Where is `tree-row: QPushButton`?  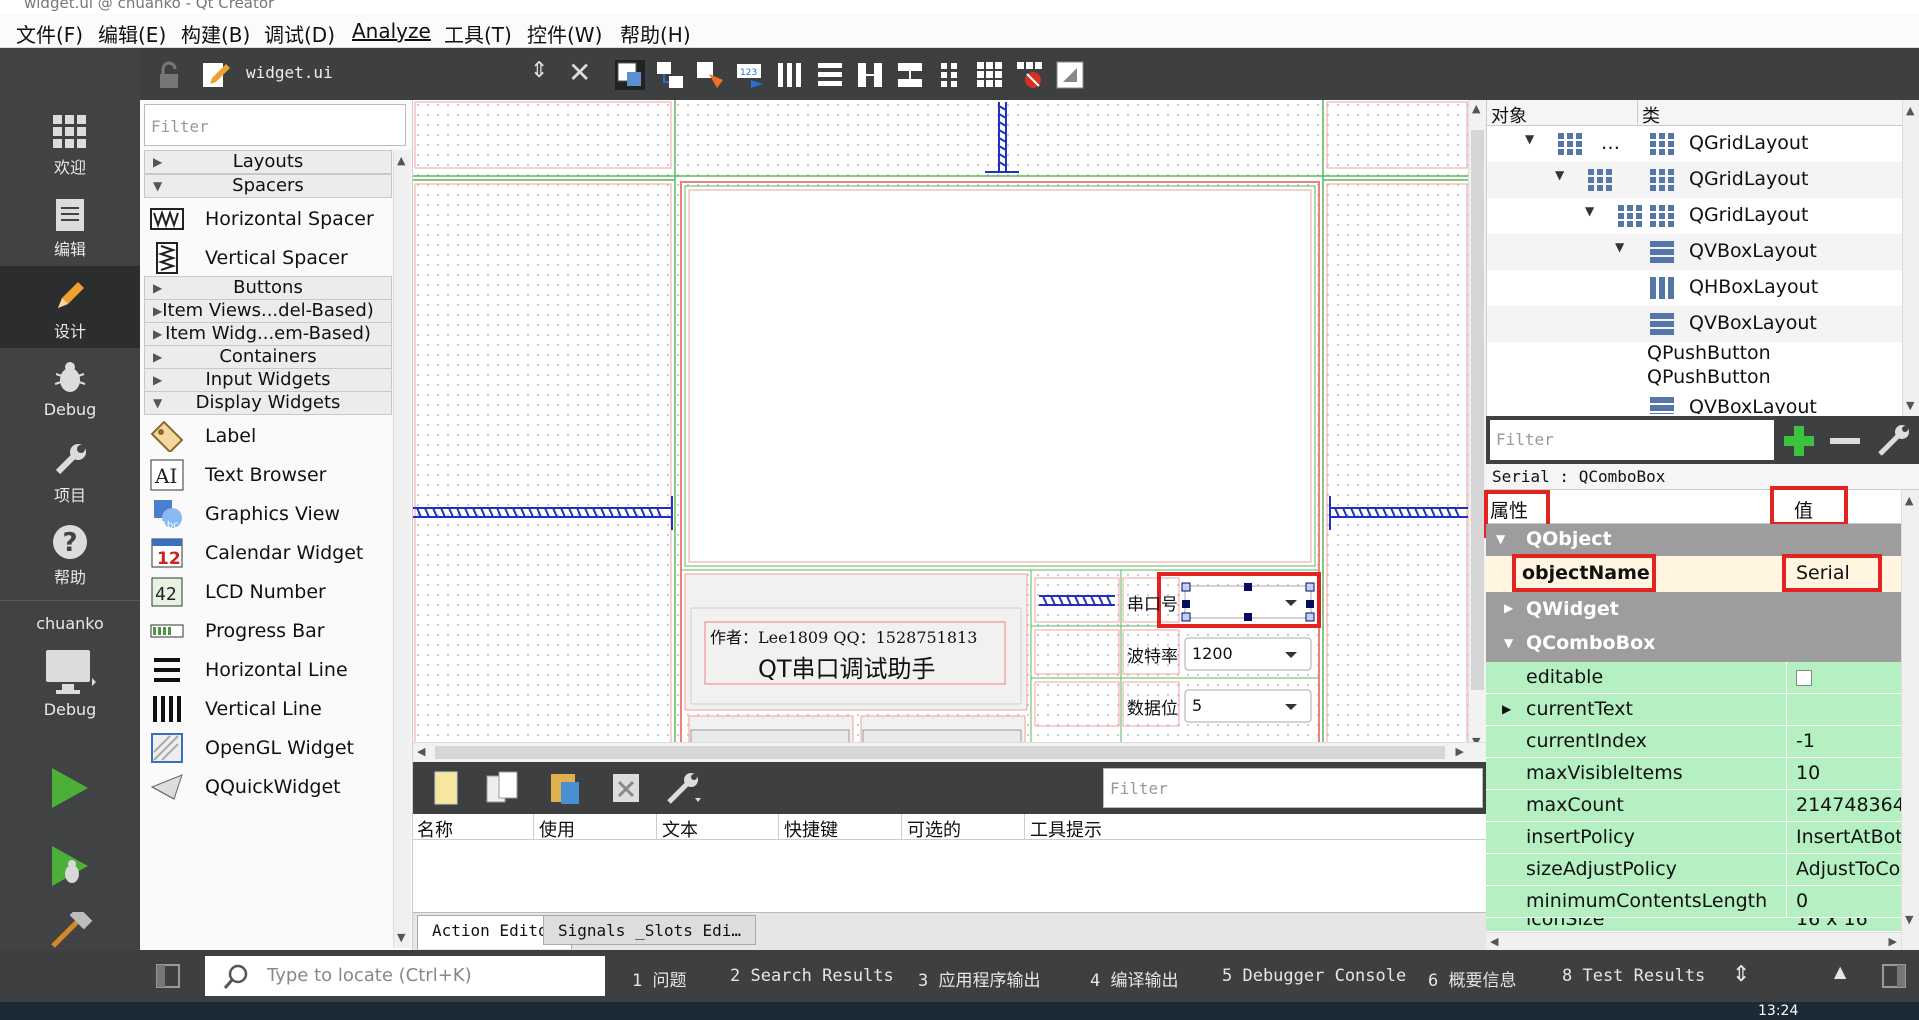
tree-row: QPushButton is located at coordinates (1694, 354).